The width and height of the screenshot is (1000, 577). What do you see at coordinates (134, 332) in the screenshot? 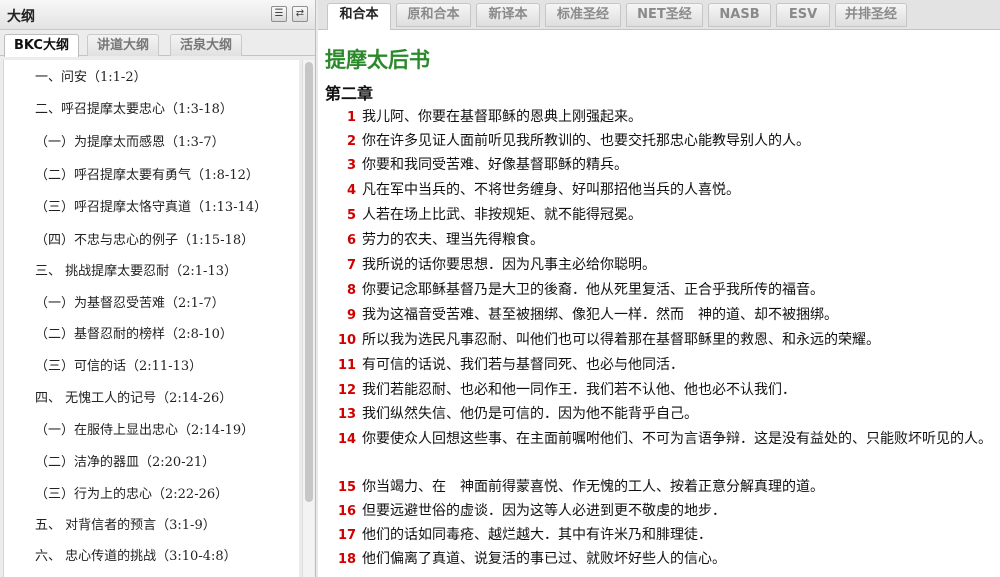
I see `outline-item: （二）基督忍耐的榜样（2:8-10）` at bounding box center [134, 332].